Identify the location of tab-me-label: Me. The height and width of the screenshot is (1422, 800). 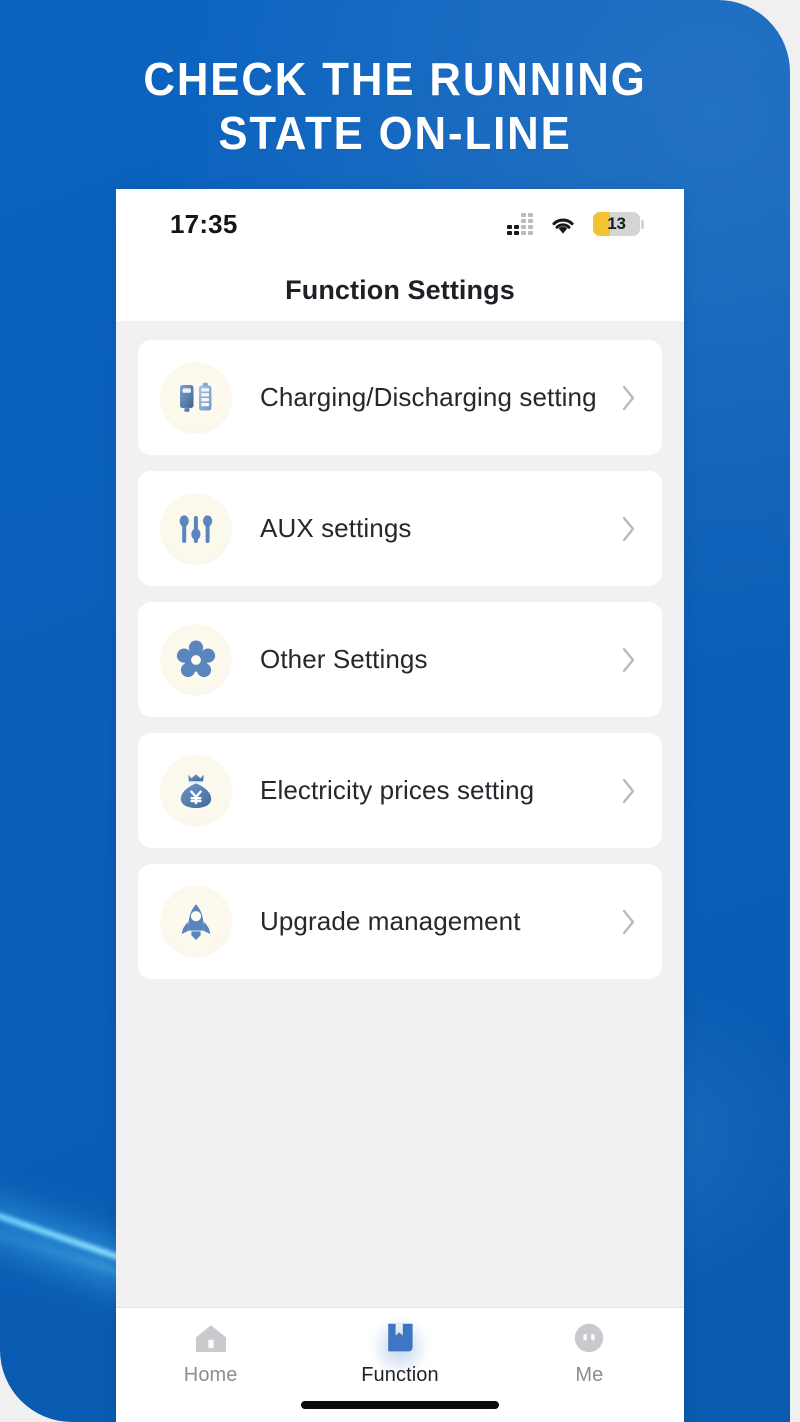
(589, 1375).